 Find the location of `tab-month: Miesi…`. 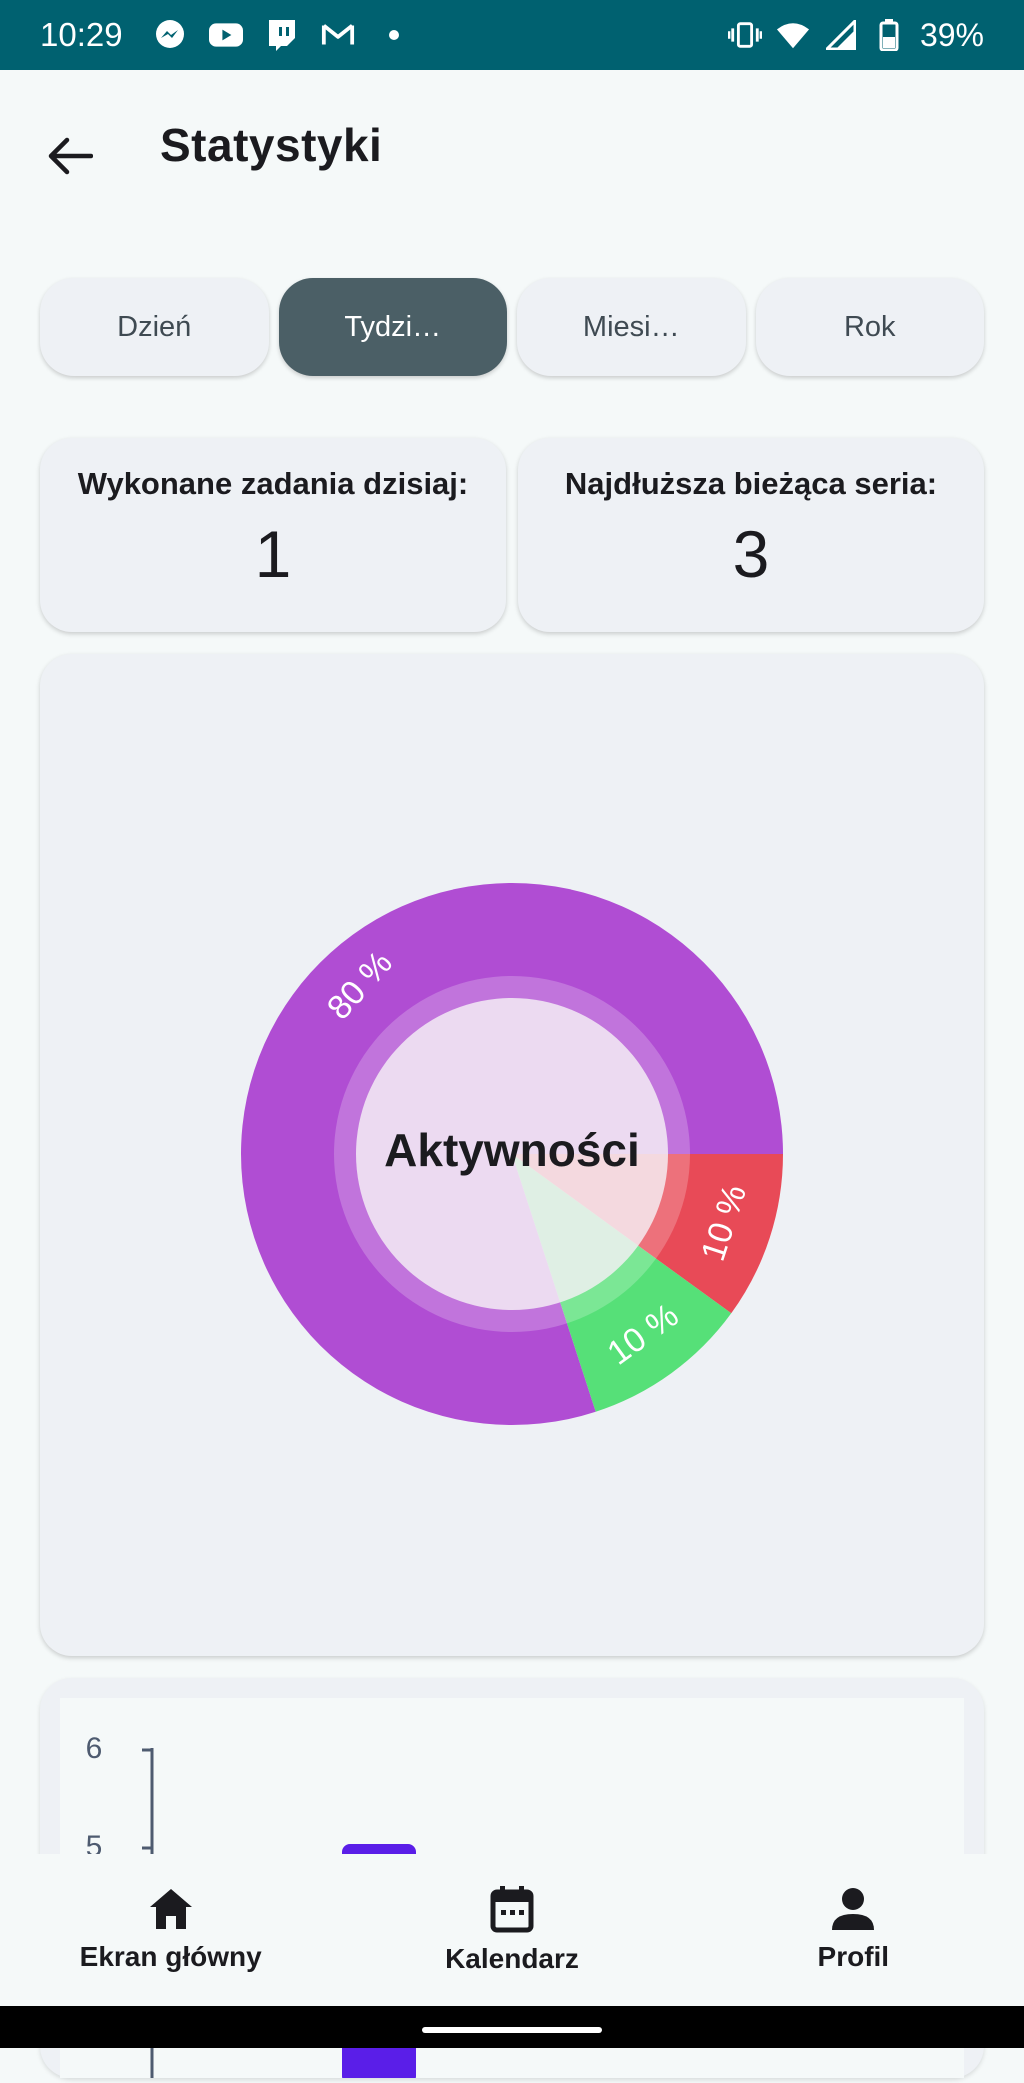

tab-month: Miesi… is located at coordinates (631, 327).